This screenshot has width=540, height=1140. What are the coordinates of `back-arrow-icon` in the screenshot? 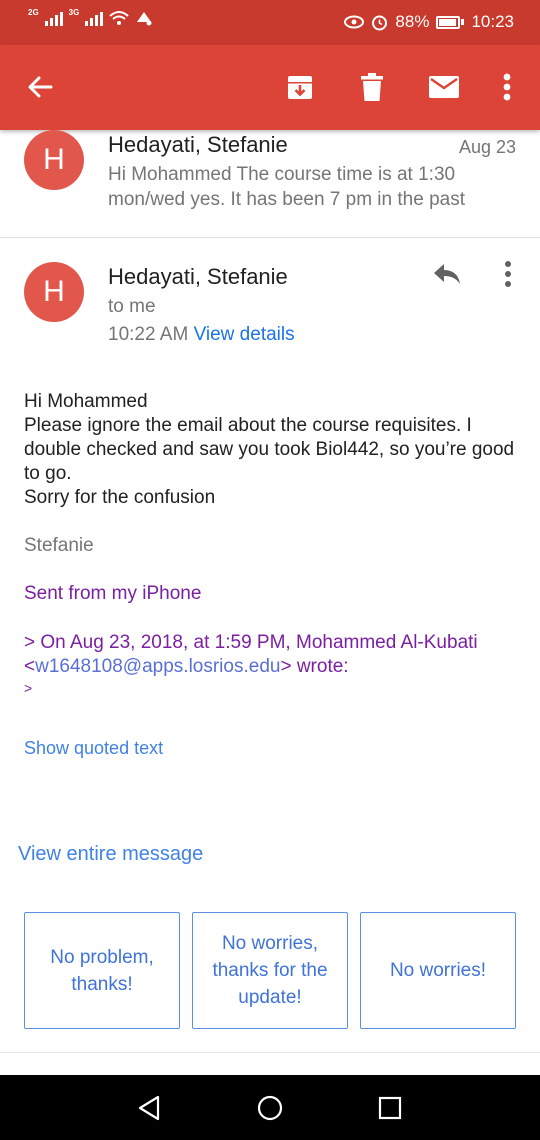 It's located at (40, 87).